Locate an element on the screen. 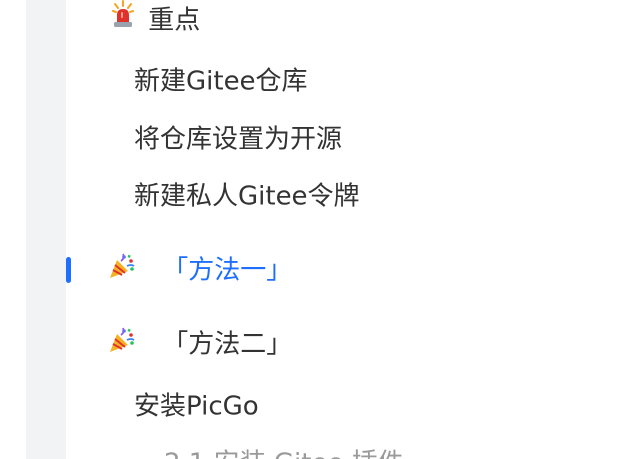 Image resolution: width=630 pixels, height=459 pixels. toc-item-new-gitee-token: 新建私人Gitee令牌 is located at coordinates (247, 196).